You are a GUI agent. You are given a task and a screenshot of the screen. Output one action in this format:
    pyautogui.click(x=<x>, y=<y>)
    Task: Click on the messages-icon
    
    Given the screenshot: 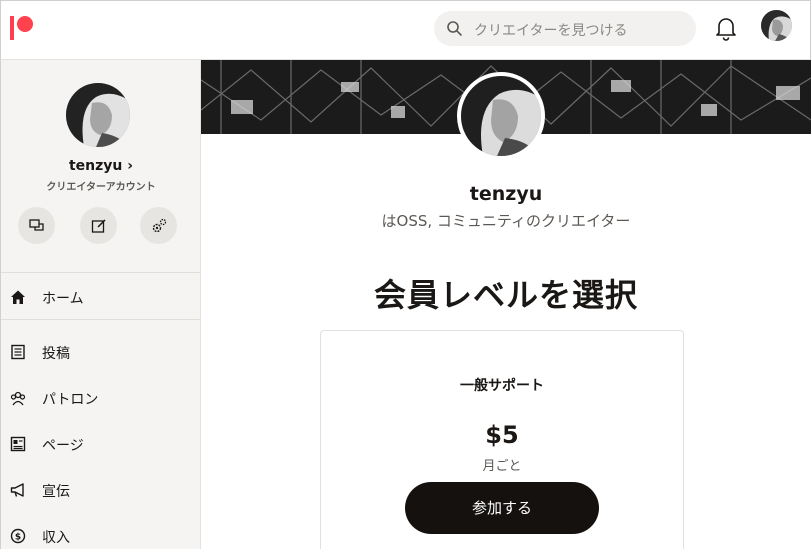 What is the action you would take?
    pyautogui.click(x=36, y=224)
    